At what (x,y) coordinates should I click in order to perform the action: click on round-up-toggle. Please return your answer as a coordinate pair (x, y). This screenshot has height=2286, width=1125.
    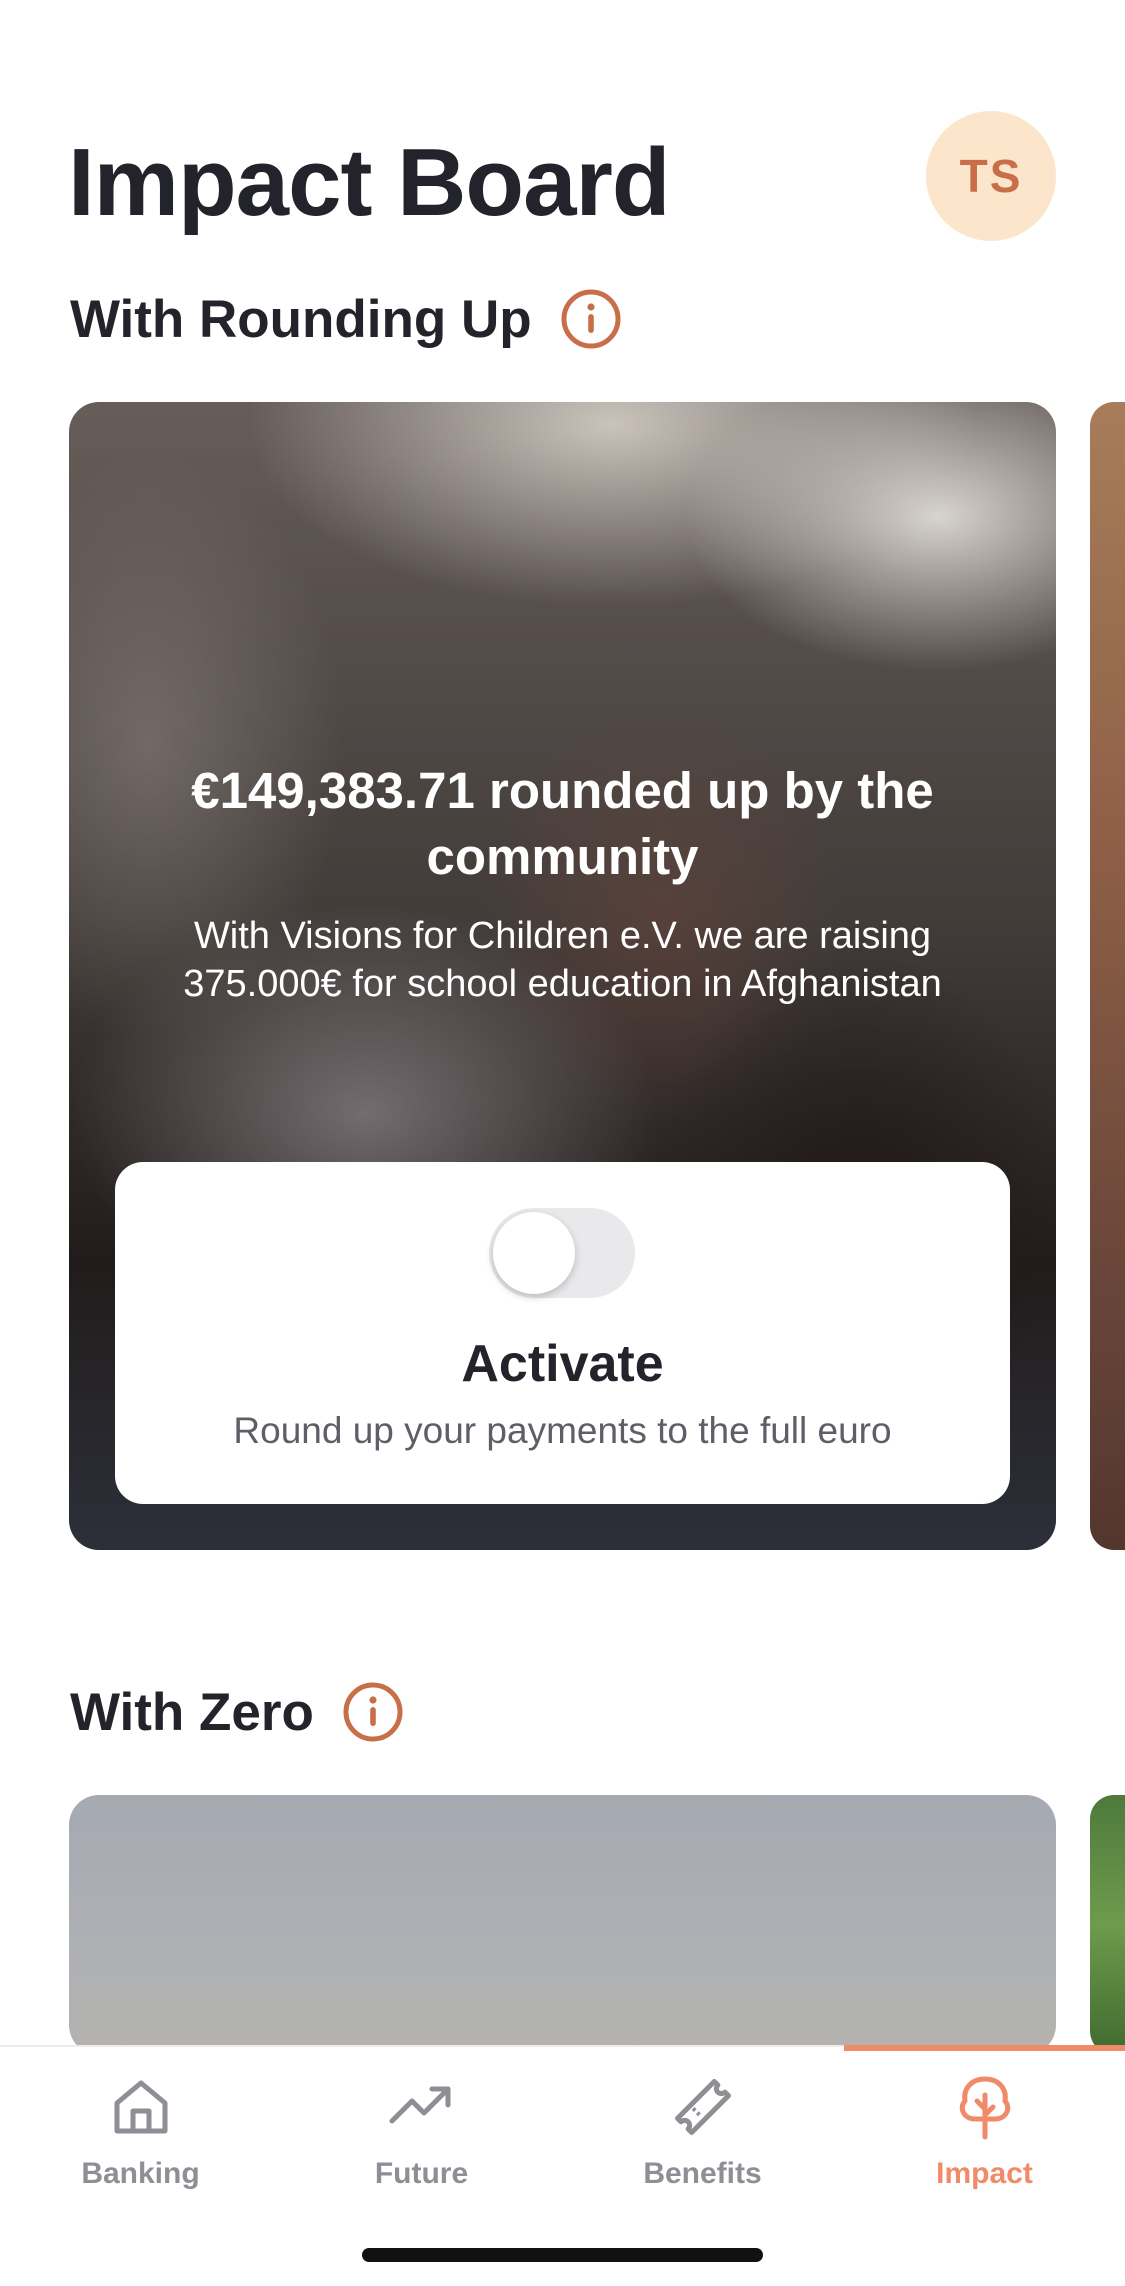
    Looking at the image, I should click on (562, 1253).